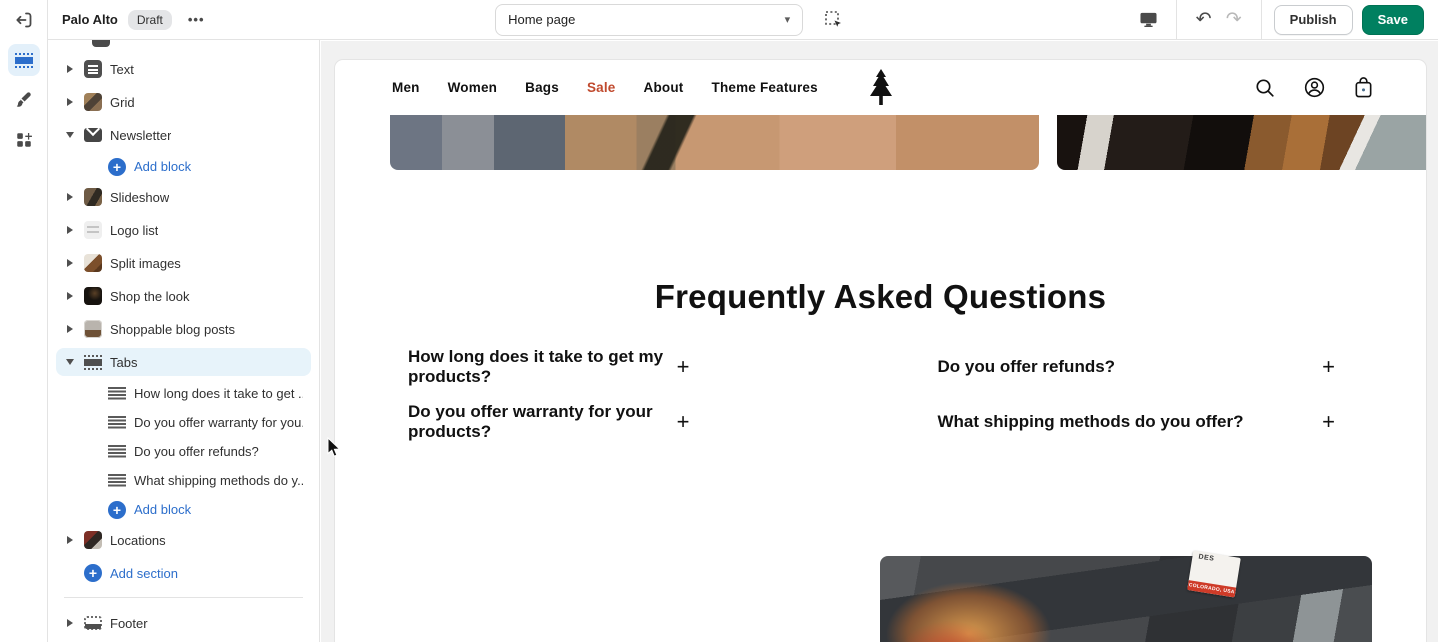  Describe the element at coordinates (542, 87) in the screenshot. I see `nav-link-bags: Bags` at that location.